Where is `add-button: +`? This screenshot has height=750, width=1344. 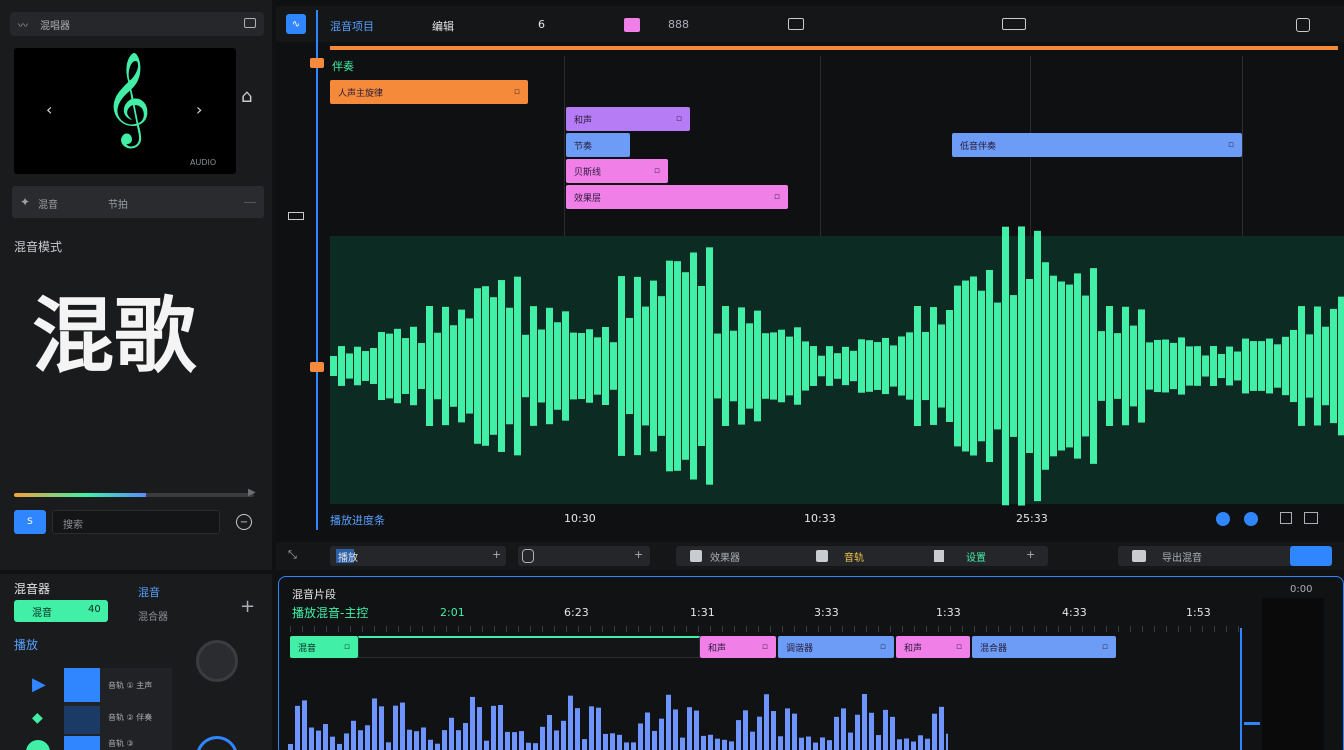 add-button: + is located at coordinates (1030, 554).